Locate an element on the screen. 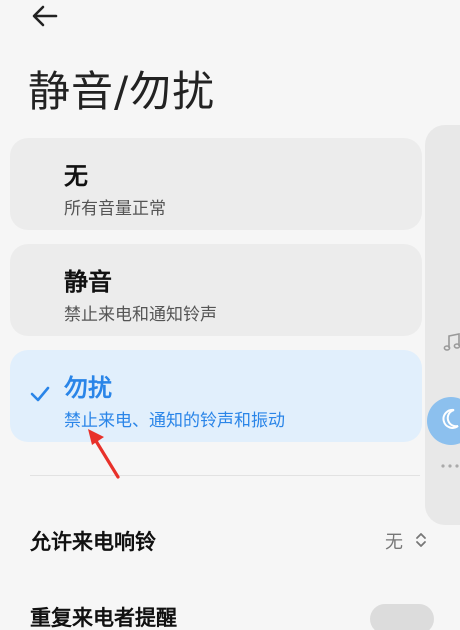  moon-icon is located at coordinates (450, 418).